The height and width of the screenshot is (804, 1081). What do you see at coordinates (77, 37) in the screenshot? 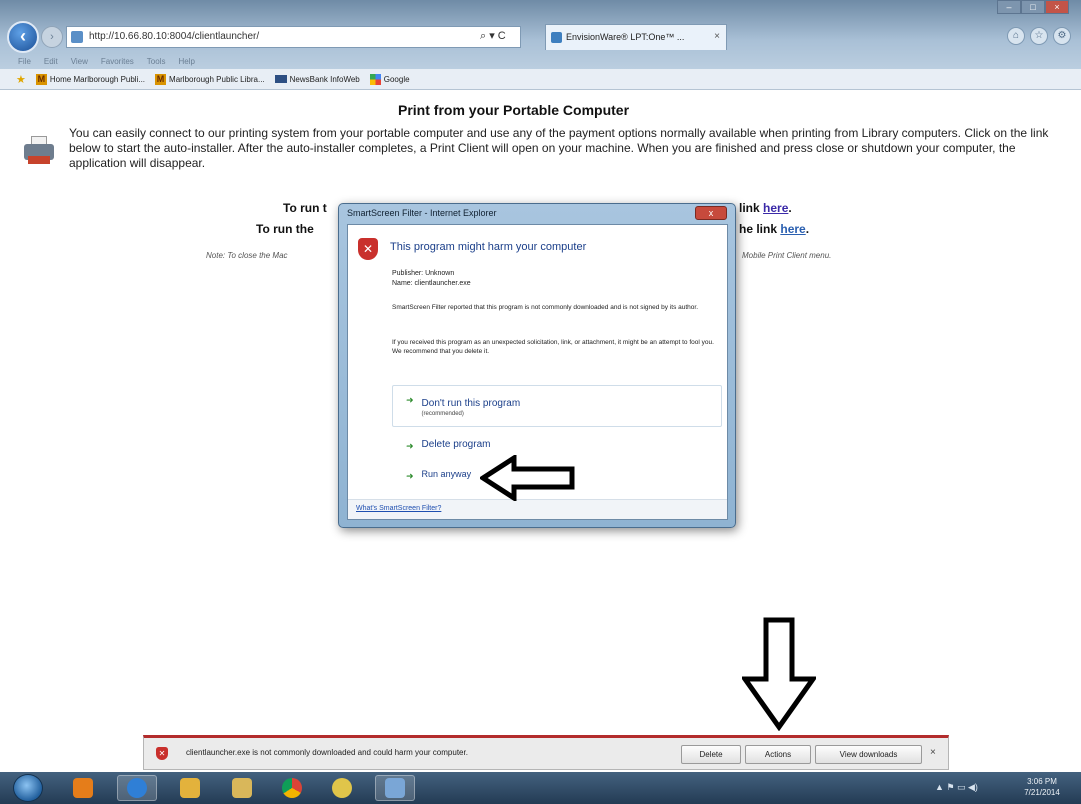
I see `page-icon` at bounding box center [77, 37].